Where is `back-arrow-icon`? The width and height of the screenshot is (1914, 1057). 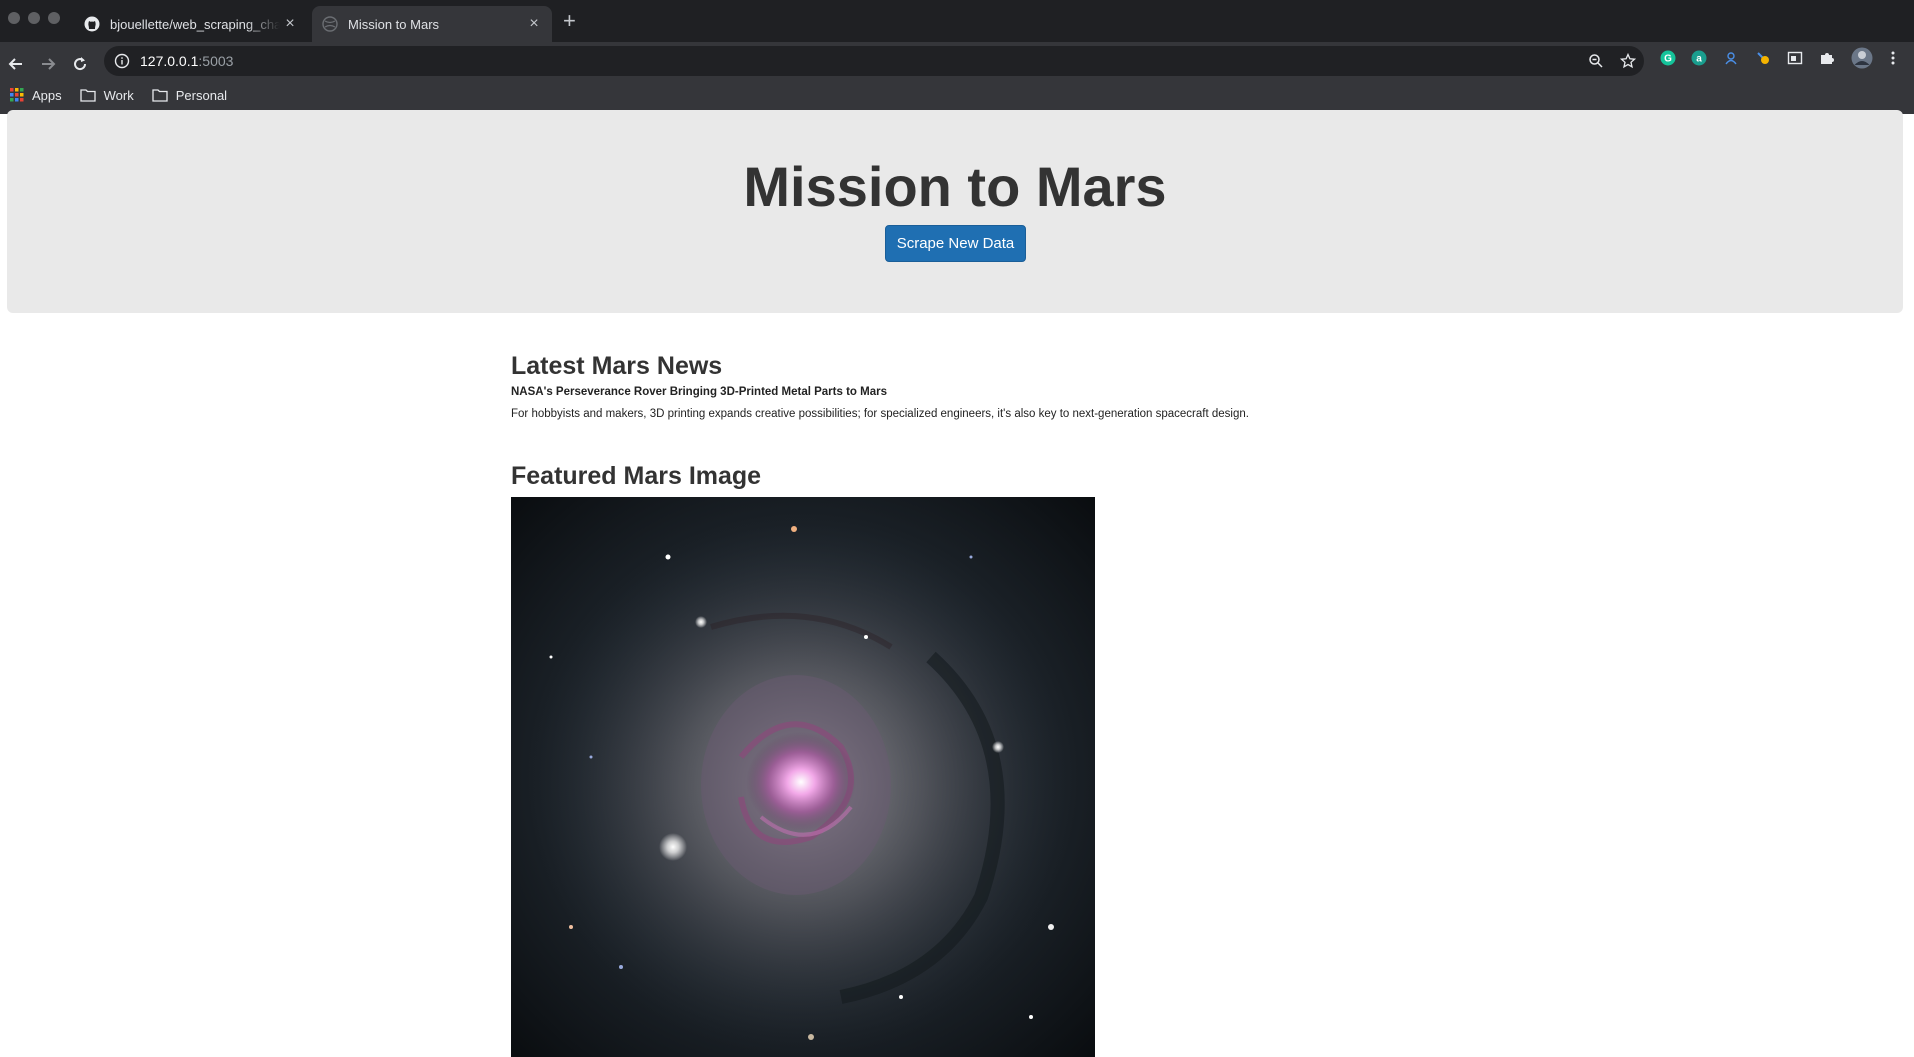
back-arrow-icon is located at coordinates (15, 64).